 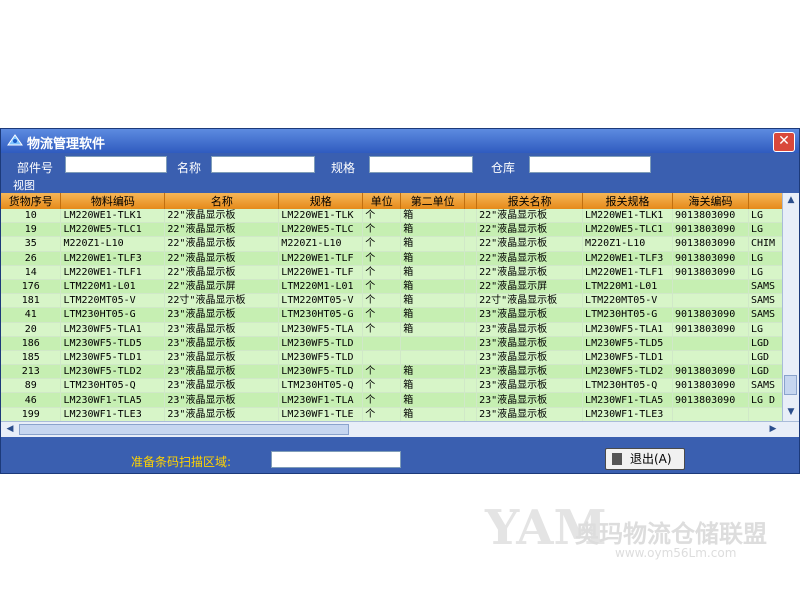 What do you see at coordinates (382, 201) in the screenshot?
I see `column-header: 单位` at bounding box center [382, 201].